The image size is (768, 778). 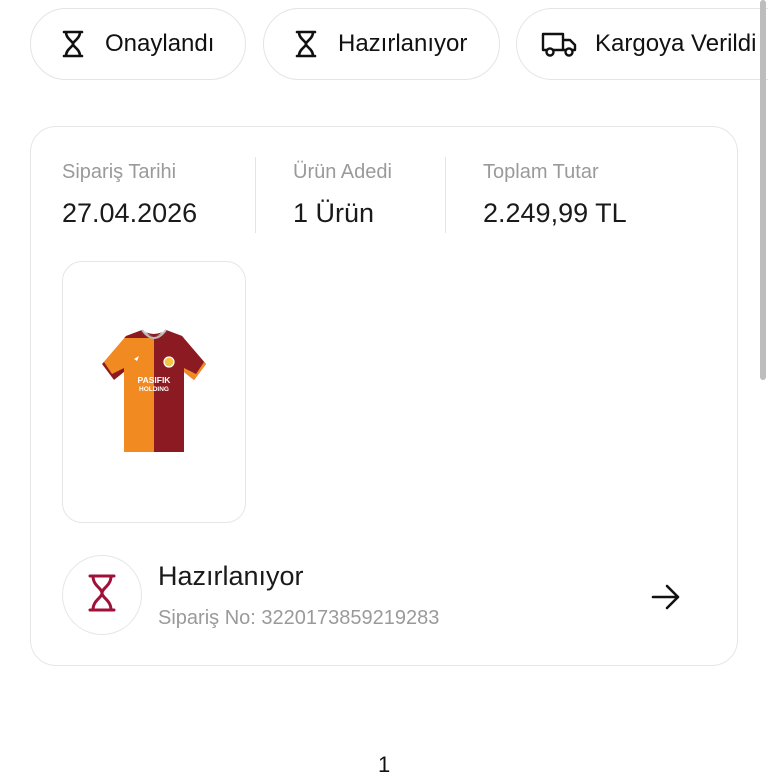 What do you see at coordinates (555, 195) in the screenshot?
I see `order-total: Toplam Tutar 2.249,99 TL` at bounding box center [555, 195].